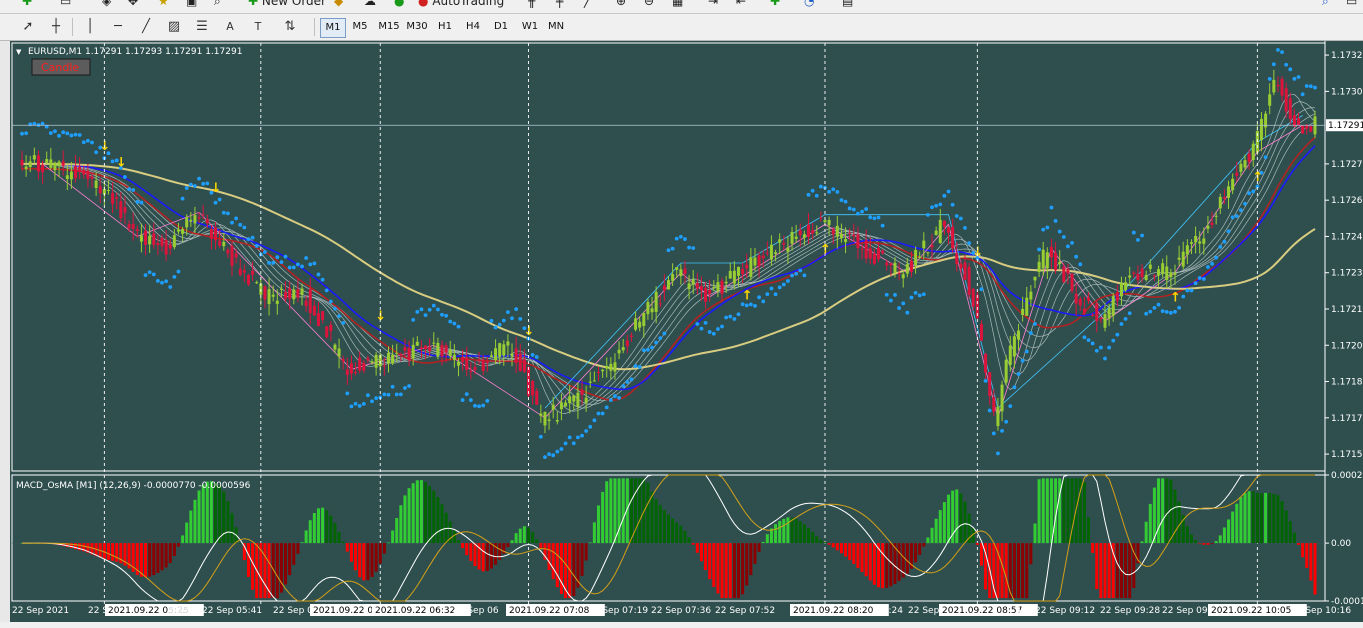 The image size is (1363, 628). Describe the element at coordinates (217, 5) in the screenshot. I see `tester-icon: ⌕` at that location.